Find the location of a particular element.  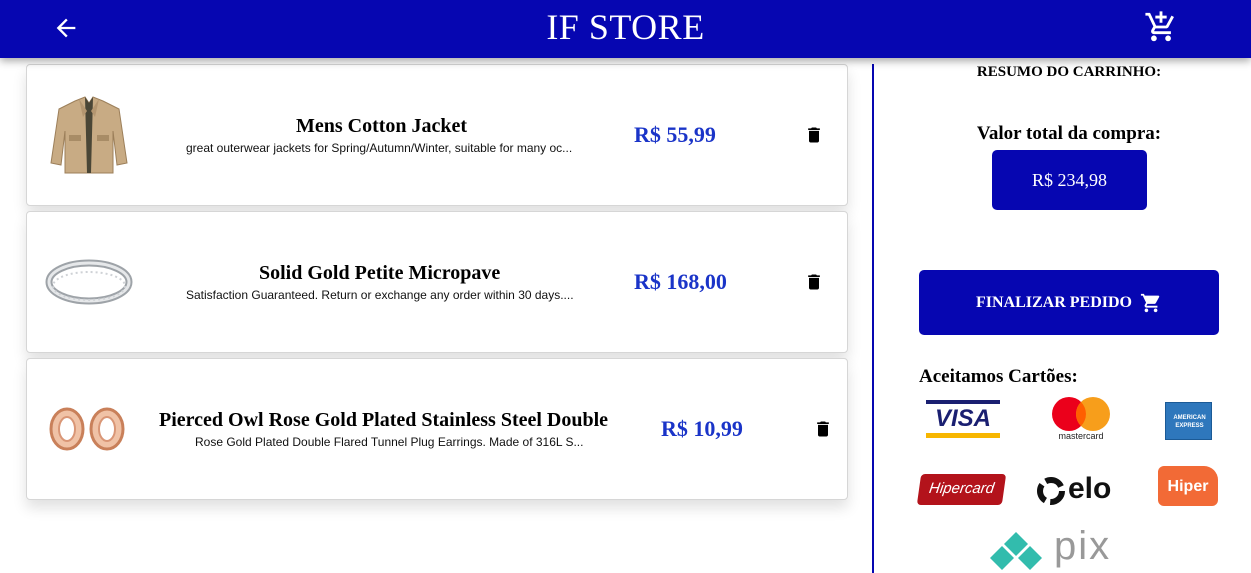

cart-icon is located at coordinates (1150, 302).